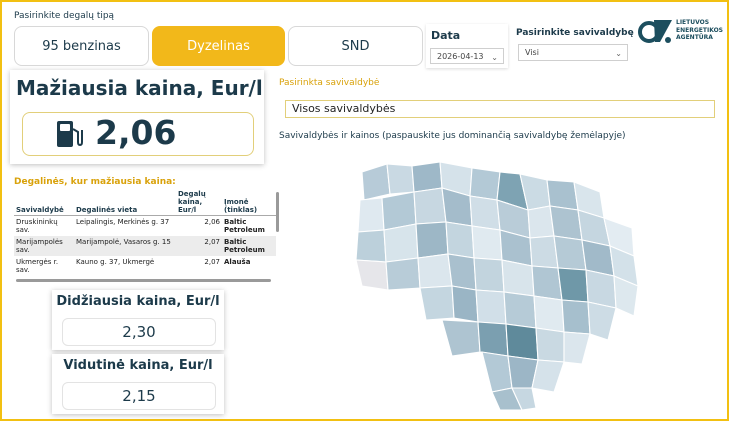  I want to click on max-price-value: 2,30, so click(139, 332).